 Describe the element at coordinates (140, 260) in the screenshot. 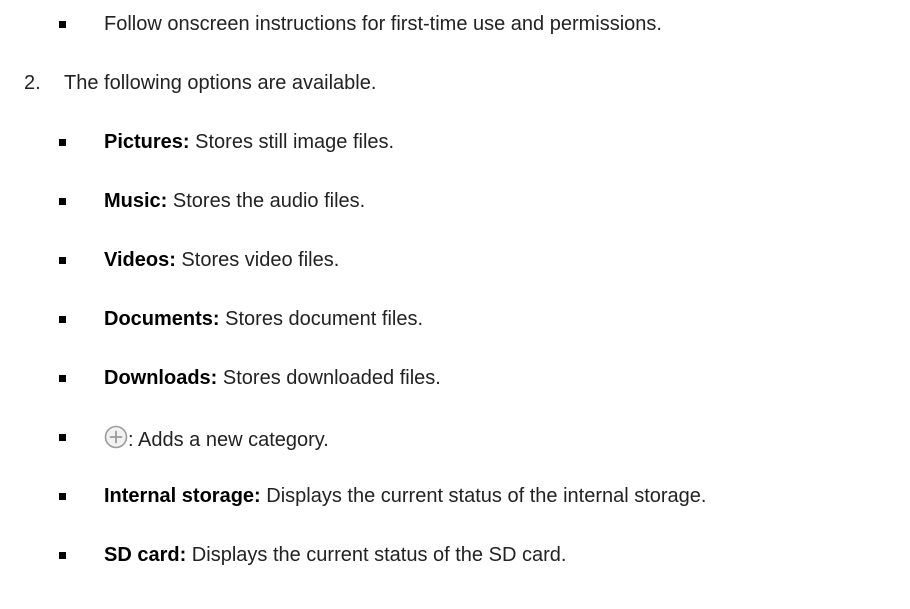

I see `option-label: Videos:` at that location.